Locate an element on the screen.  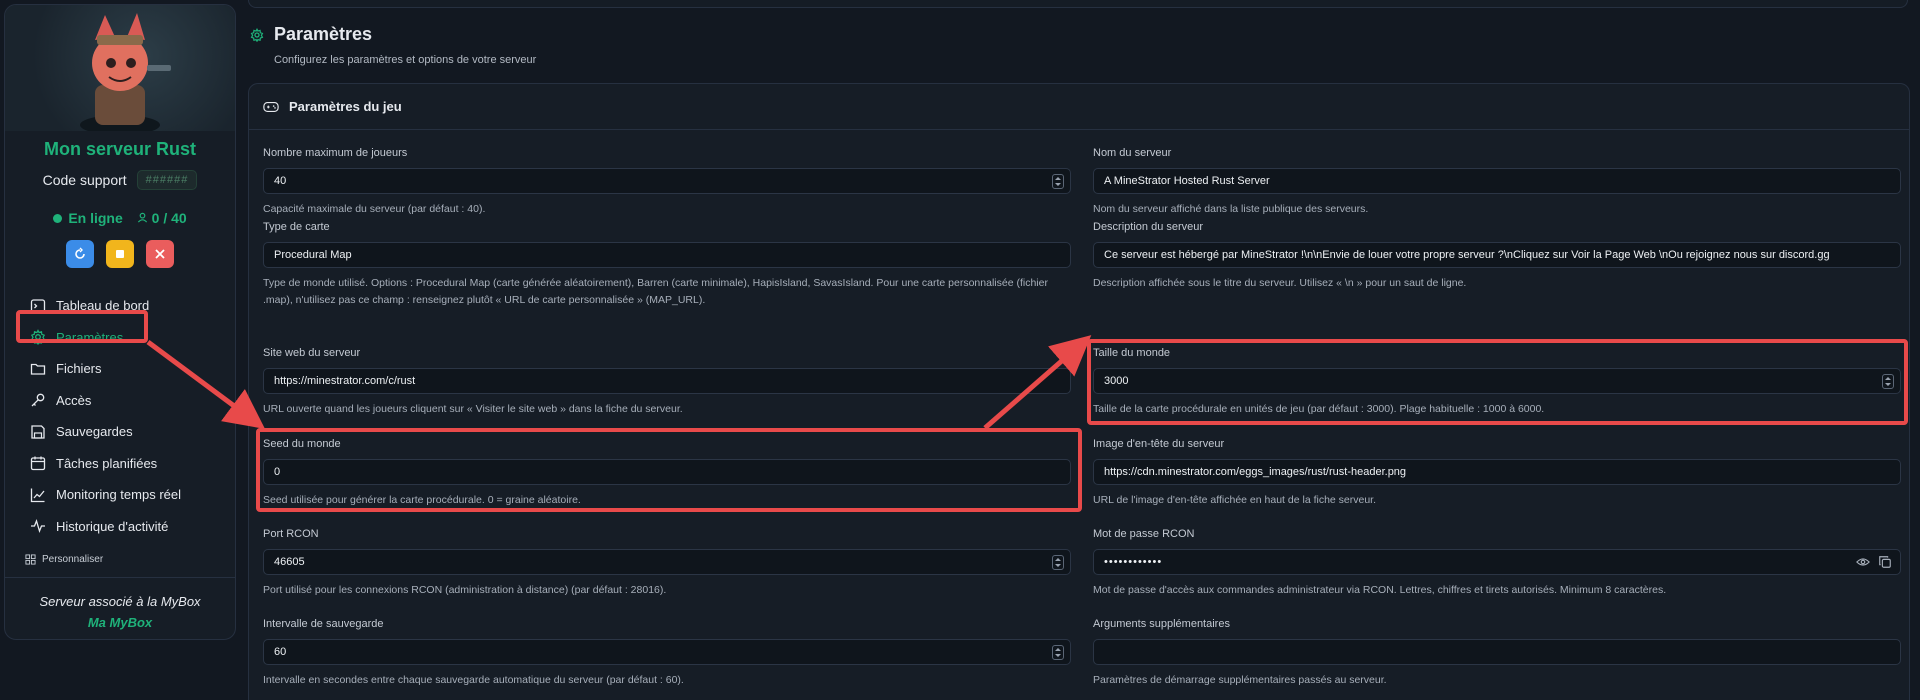
restart-icon is located at coordinates (80, 253).